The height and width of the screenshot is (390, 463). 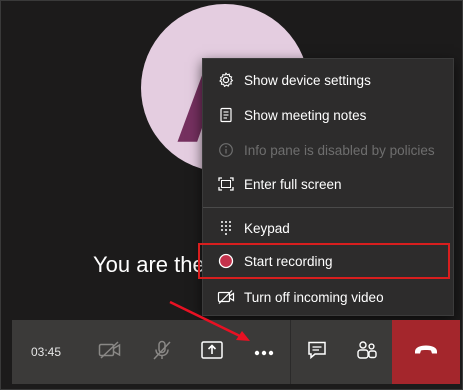 What do you see at coordinates (226, 184) in the screenshot?
I see `fullscreen-icon` at bounding box center [226, 184].